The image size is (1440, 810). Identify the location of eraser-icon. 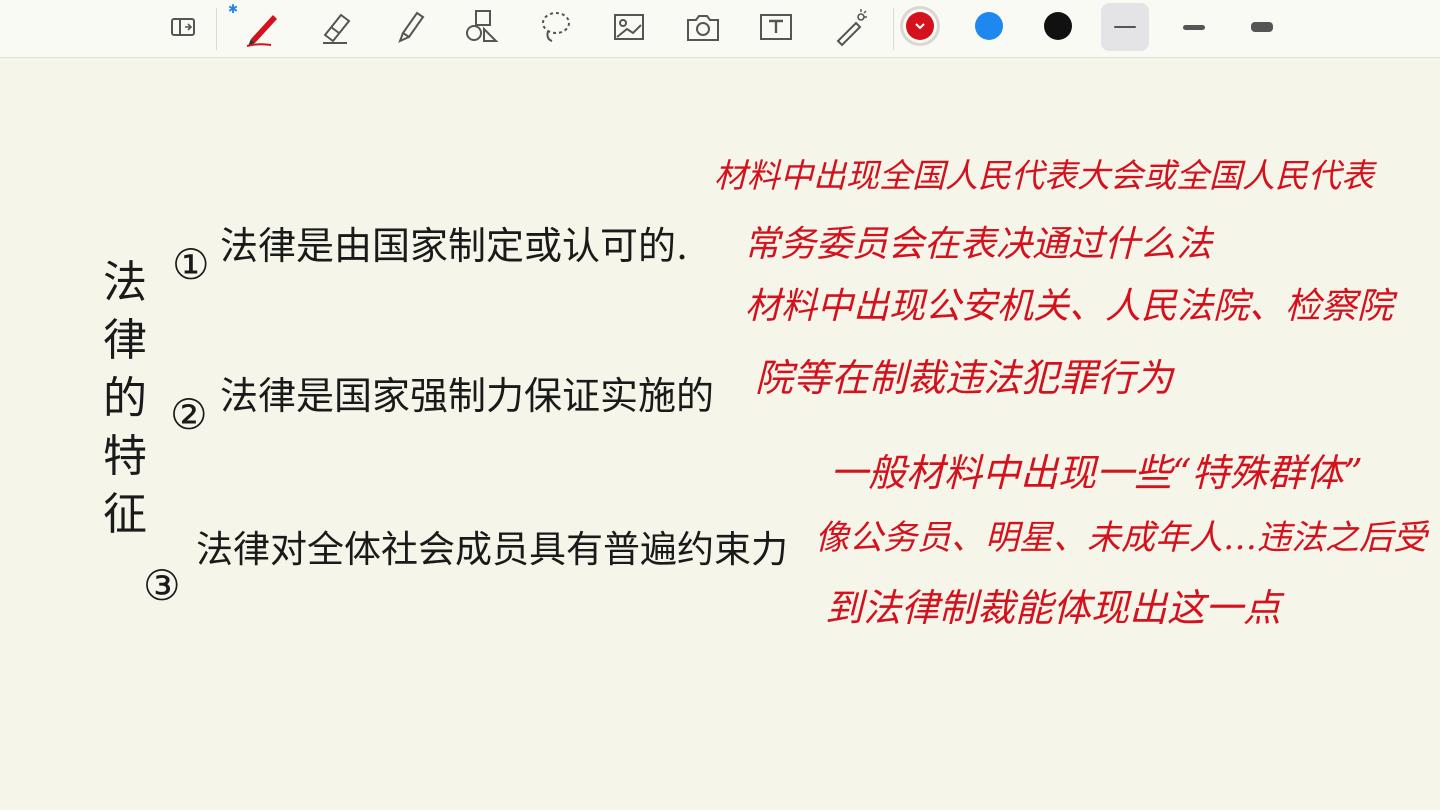
(337, 28).